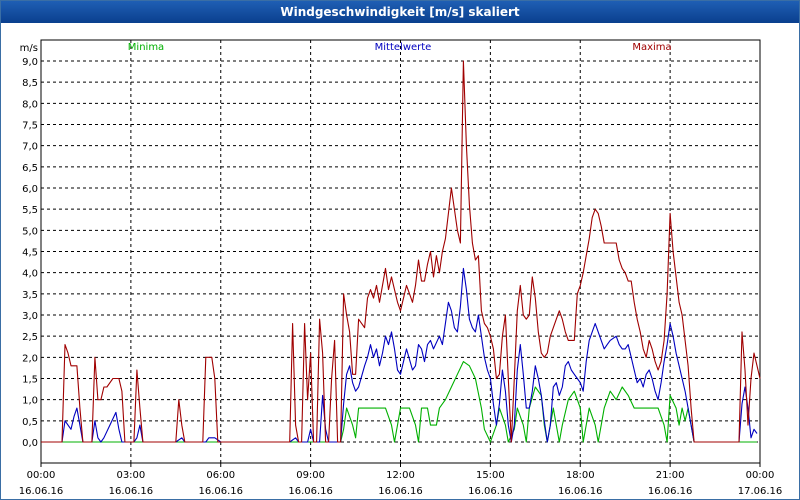 The height and width of the screenshot is (500, 800). What do you see at coordinates (30, 274) in the screenshot?
I see `y-tick-label: 4,0` at bounding box center [30, 274].